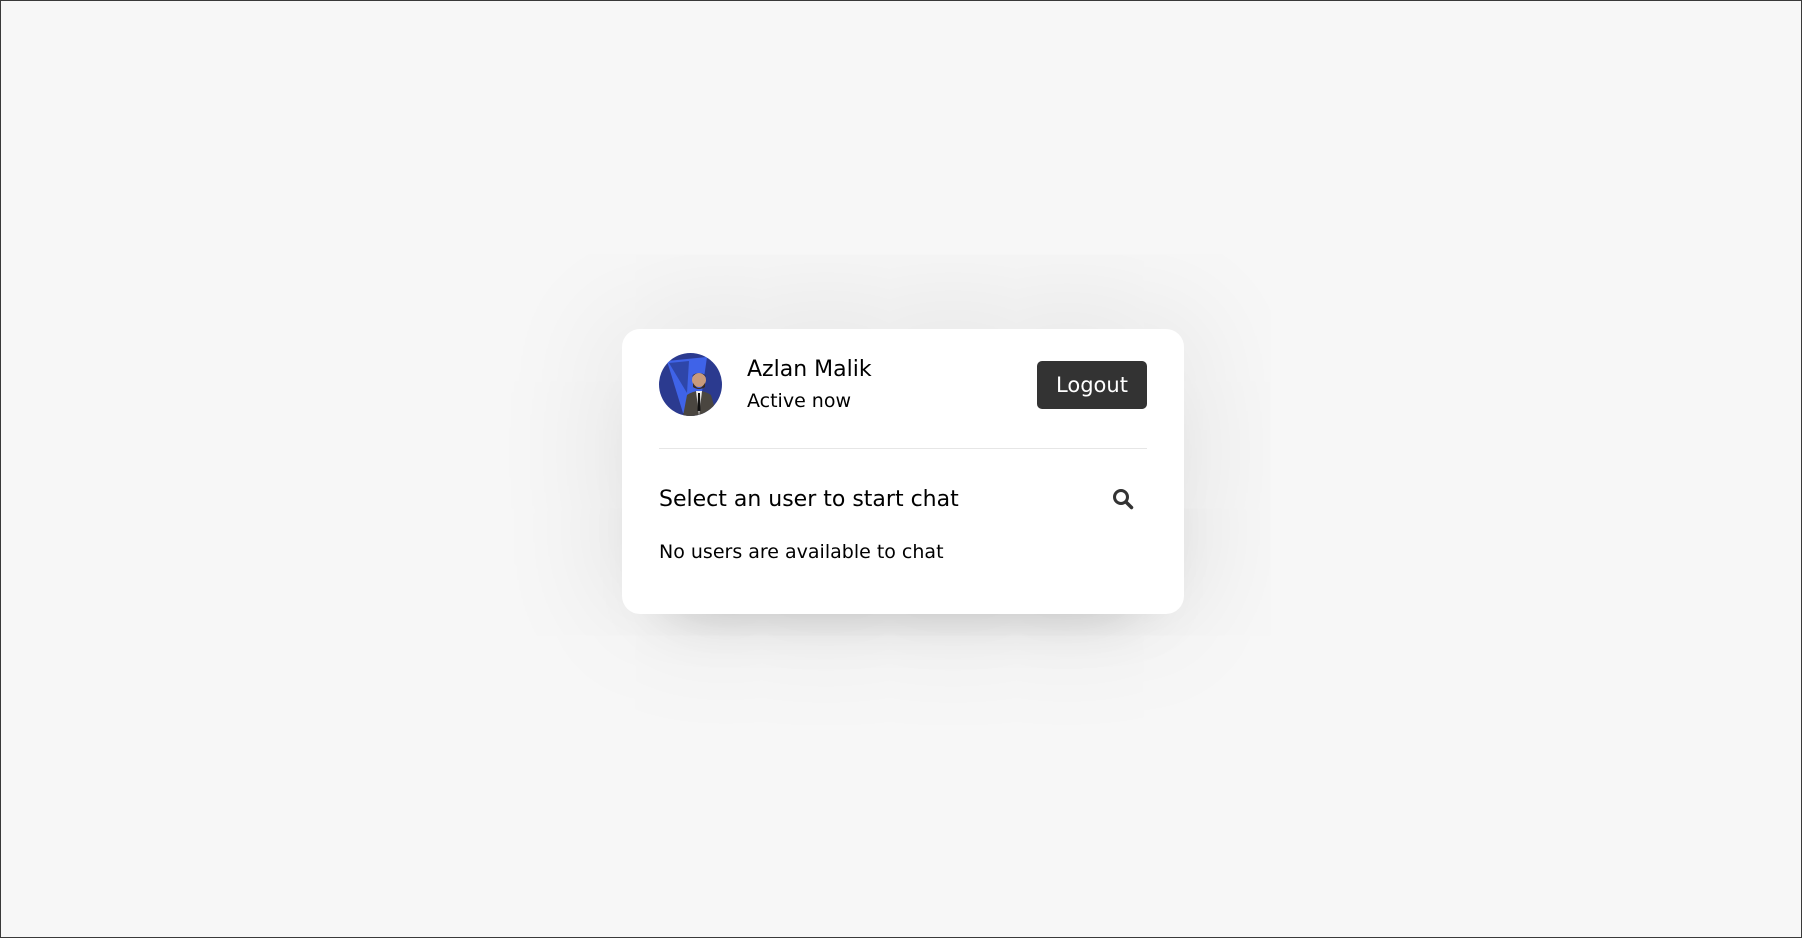 Image resolution: width=1802 pixels, height=938 pixels. I want to click on panel-header: Azlan Malik Active now Logout, so click(903, 389).